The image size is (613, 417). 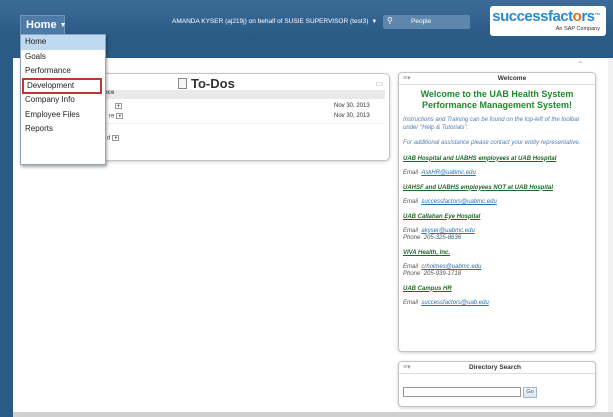 I want to click on contact-info: Email AskHR@uabmc.edu, so click(x=439, y=172).